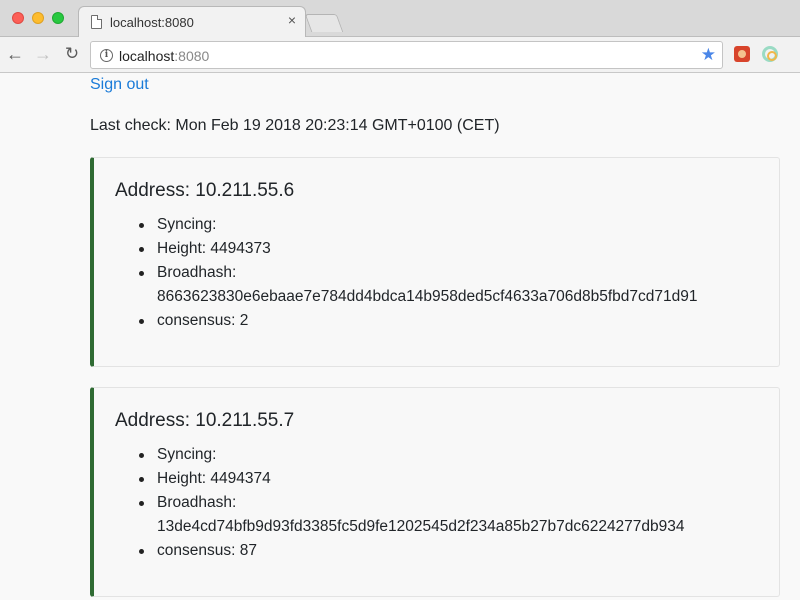 This screenshot has width=800, height=600. What do you see at coordinates (770, 54) in the screenshot?
I see `extension-icon-ring` at bounding box center [770, 54].